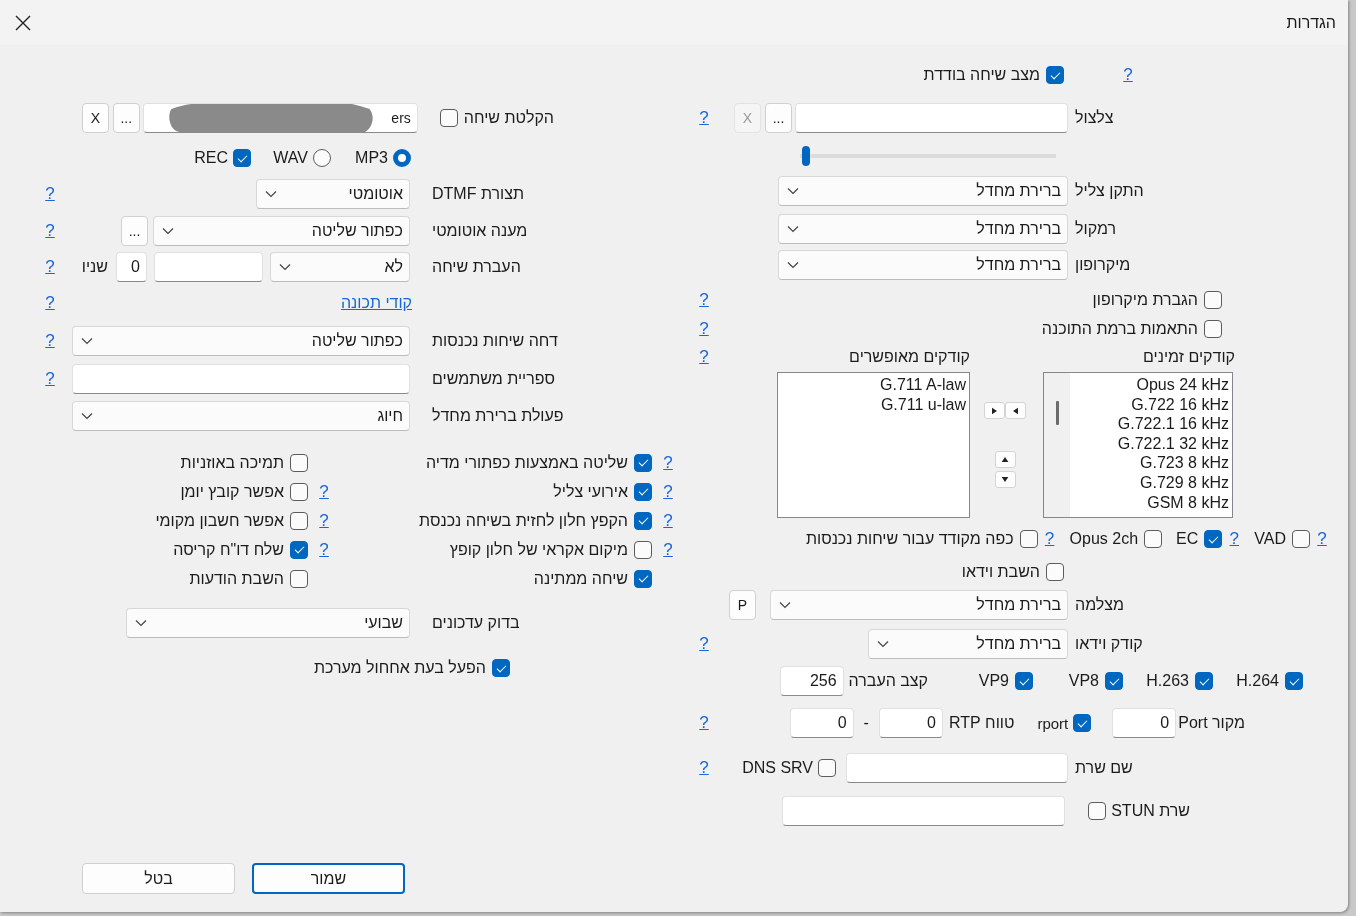 Image resolution: width=1356 pixels, height=916 pixels. What do you see at coordinates (95, 118) in the screenshot?
I see `clear-button: X` at bounding box center [95, 118].